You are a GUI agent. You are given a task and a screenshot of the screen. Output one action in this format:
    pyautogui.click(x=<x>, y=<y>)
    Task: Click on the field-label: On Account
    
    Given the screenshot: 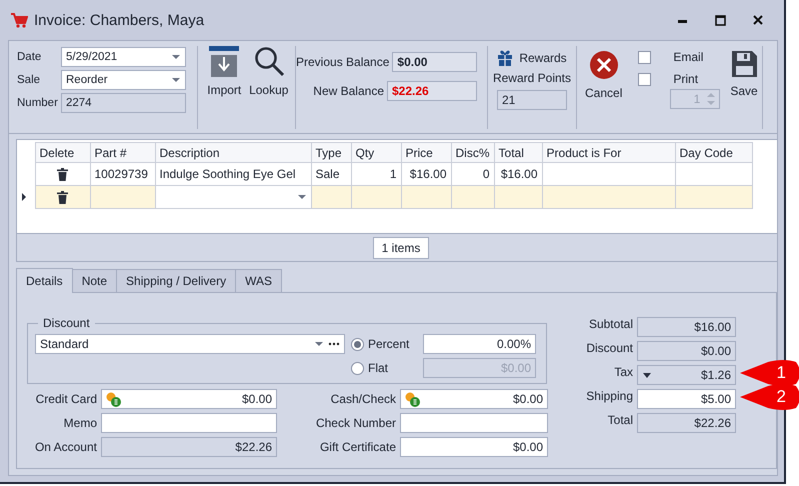 What is the action you would take?
    pyautogui.click(x=65, y=447)
    